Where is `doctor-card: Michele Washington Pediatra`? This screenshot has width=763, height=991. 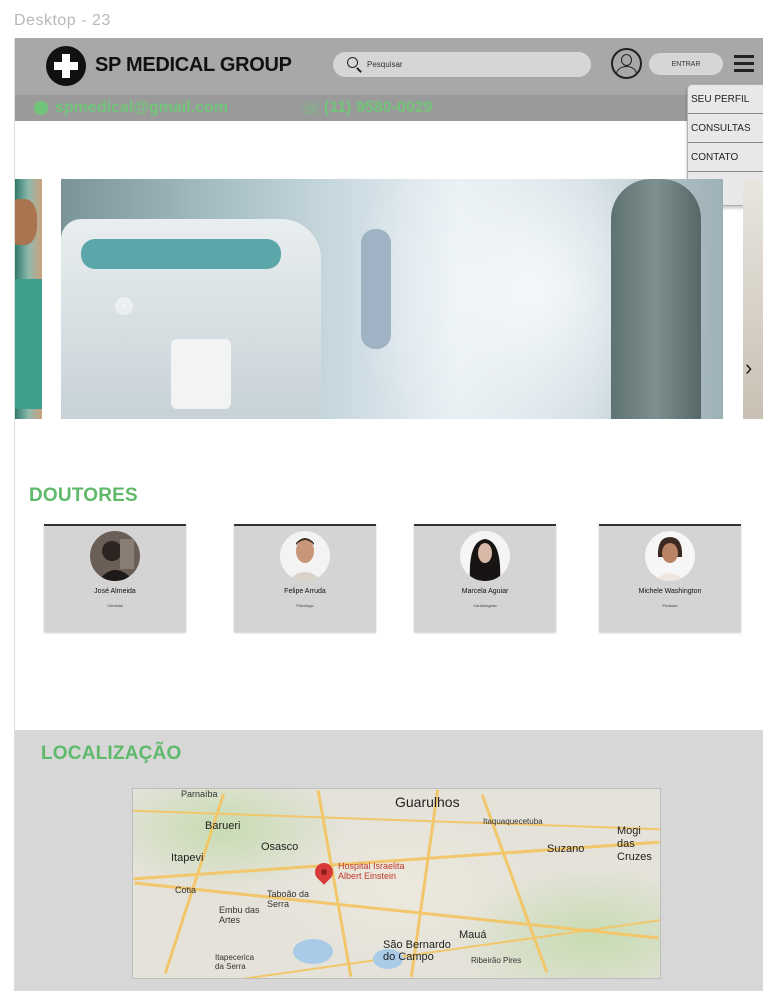 doctor-card: Michele Washington Pediatra is located at coordinates (670, 578).